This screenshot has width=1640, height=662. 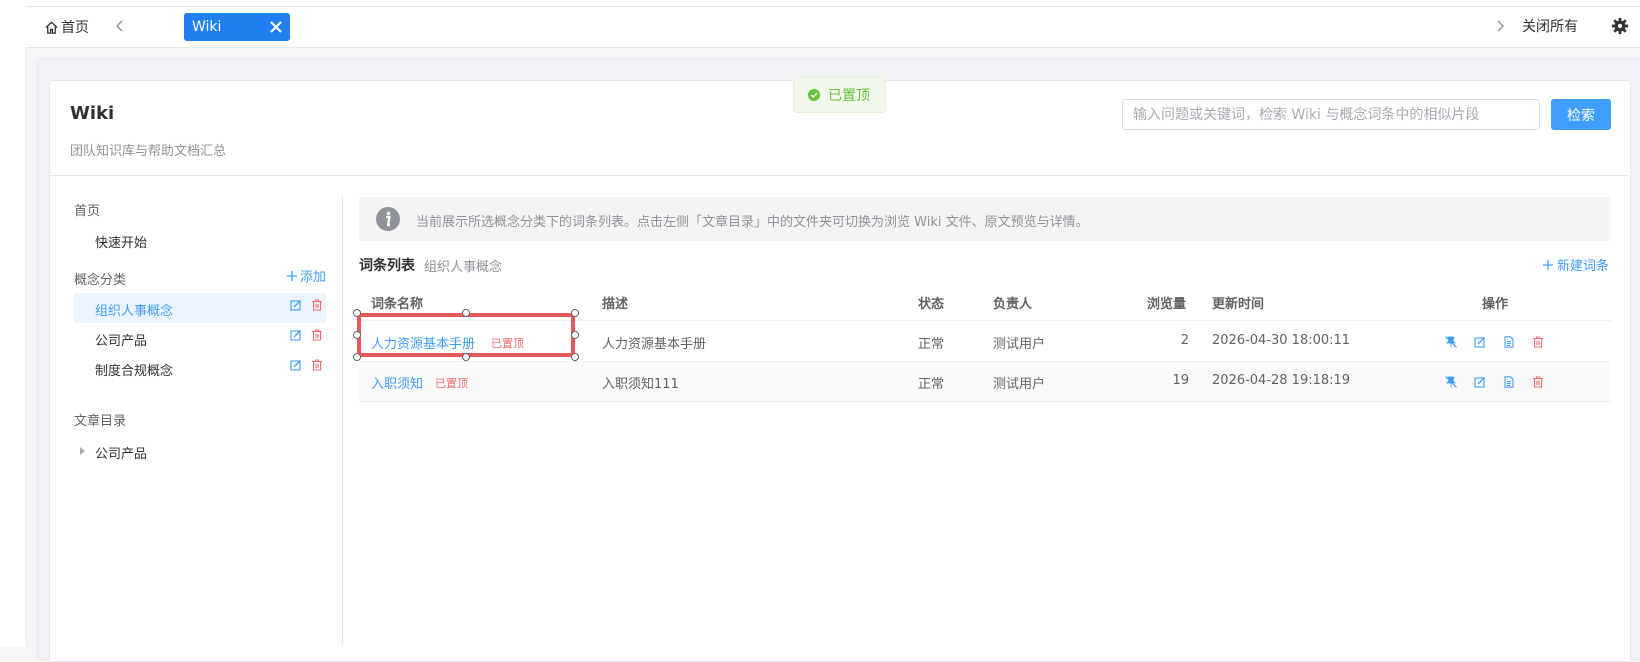 What do you see at coordinates (134, 369) in the screenshot?
I see `sidebar-item-compliance: 制度合规概念` at bounding box center [134, 369].